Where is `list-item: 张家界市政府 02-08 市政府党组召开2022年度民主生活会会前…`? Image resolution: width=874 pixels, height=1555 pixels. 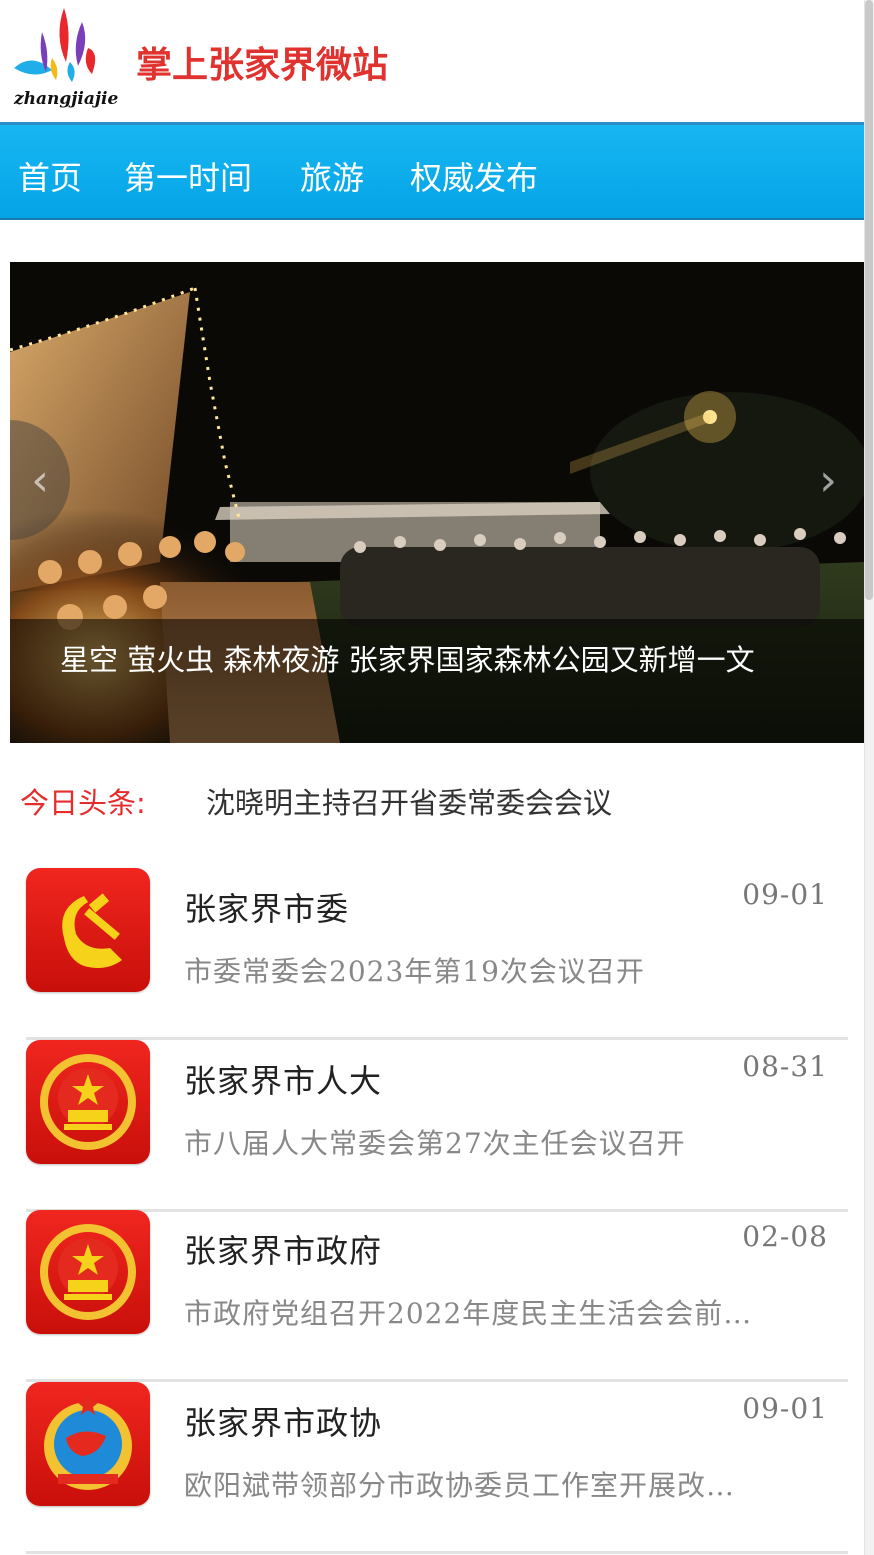
list-item: 张家界市政府 02-08 市政府党组召开2022年度民主生活会会前… is located at coordinates (437, 1296).